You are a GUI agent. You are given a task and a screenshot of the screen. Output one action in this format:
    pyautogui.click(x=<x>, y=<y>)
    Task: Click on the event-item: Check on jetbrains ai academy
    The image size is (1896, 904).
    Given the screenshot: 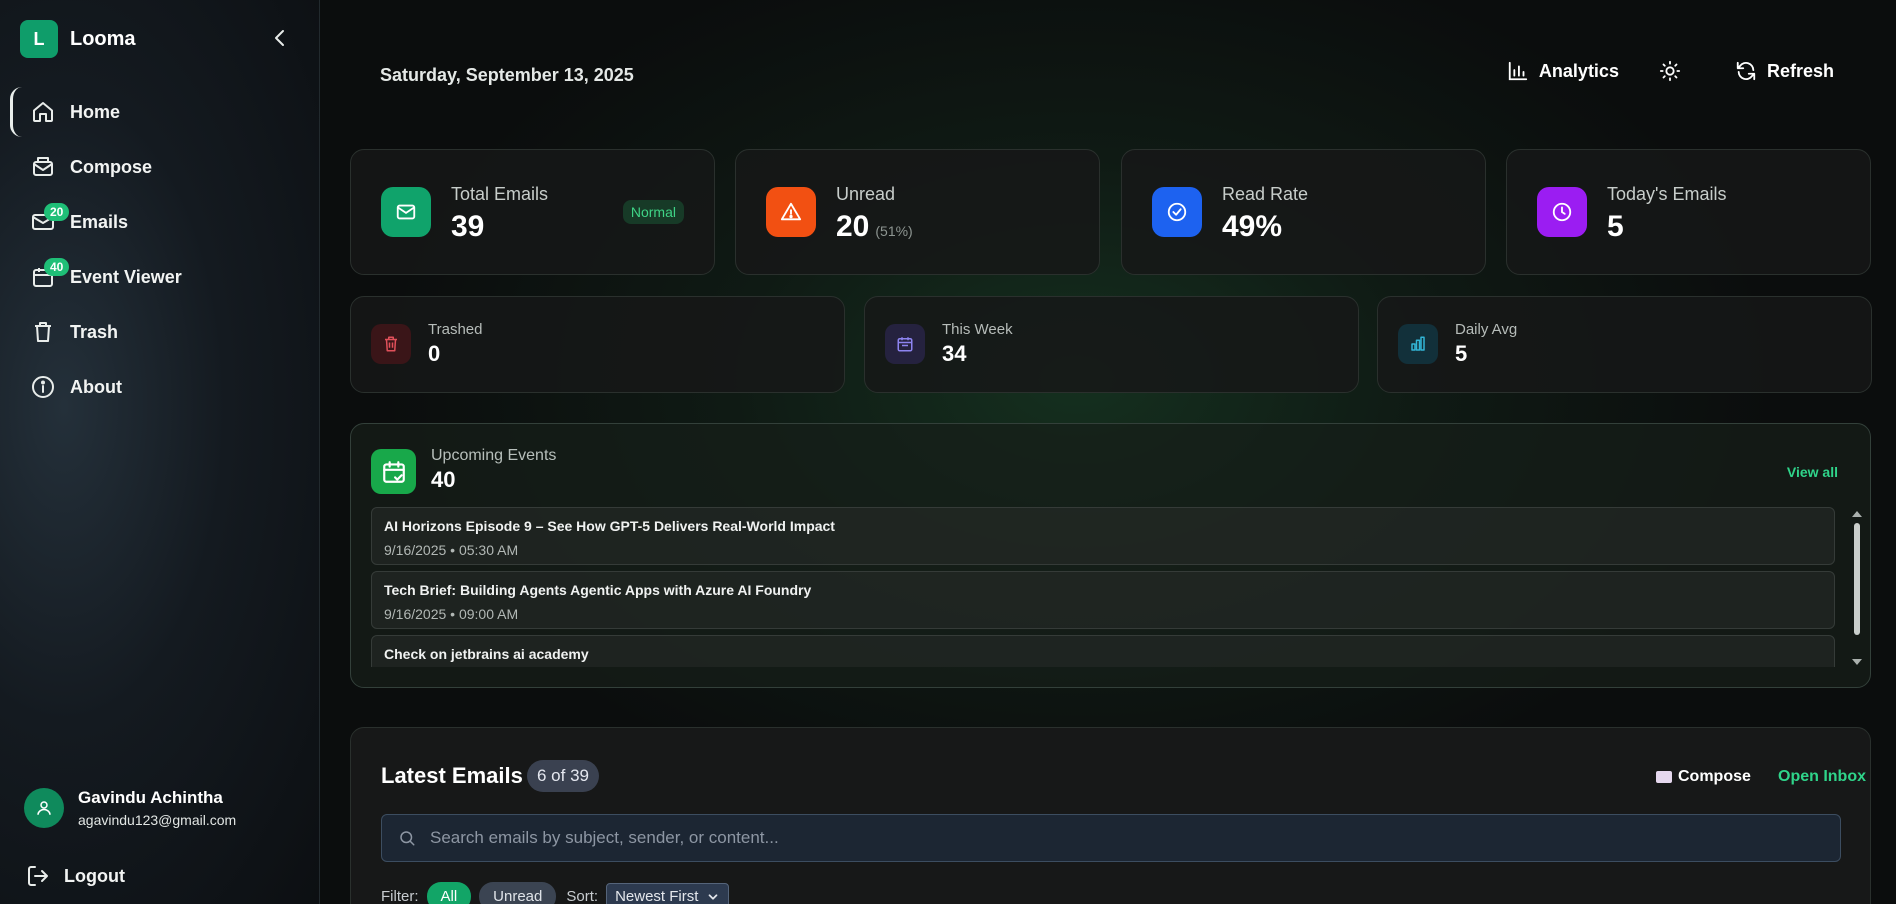 What is the action you would take?
    pyautogui.click(x=1103, y=651)
    